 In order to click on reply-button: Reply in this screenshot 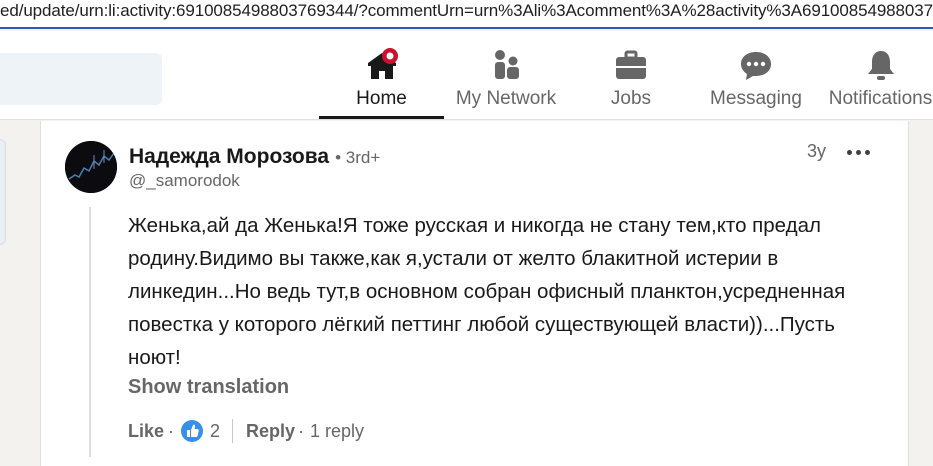, I will do `click(270, 431)`.